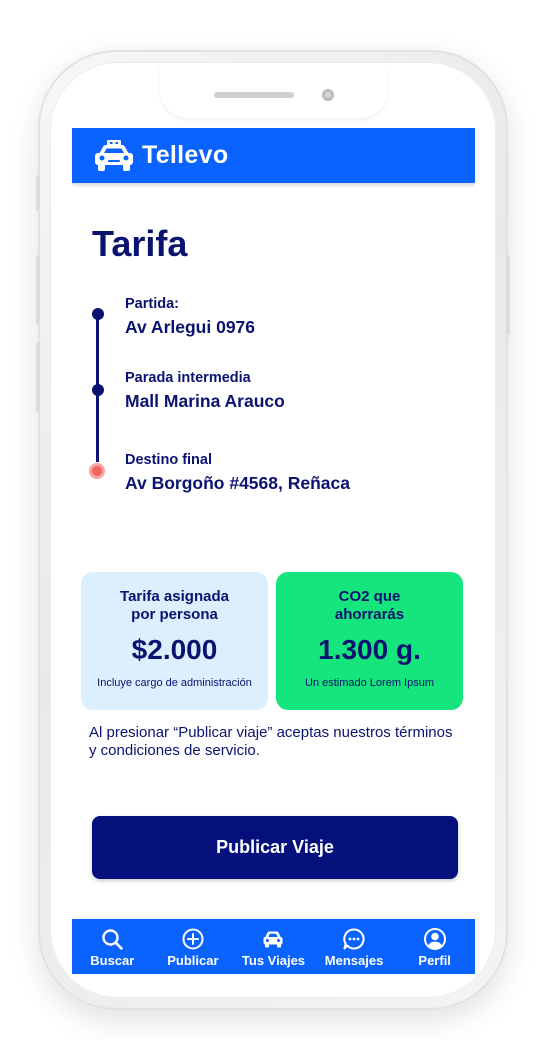 The image size is (554, 1040). What do you see at coordinates (114, 155) in the screenshot?
I see `taxi-logo-icon` at bounding box center [114, 155].